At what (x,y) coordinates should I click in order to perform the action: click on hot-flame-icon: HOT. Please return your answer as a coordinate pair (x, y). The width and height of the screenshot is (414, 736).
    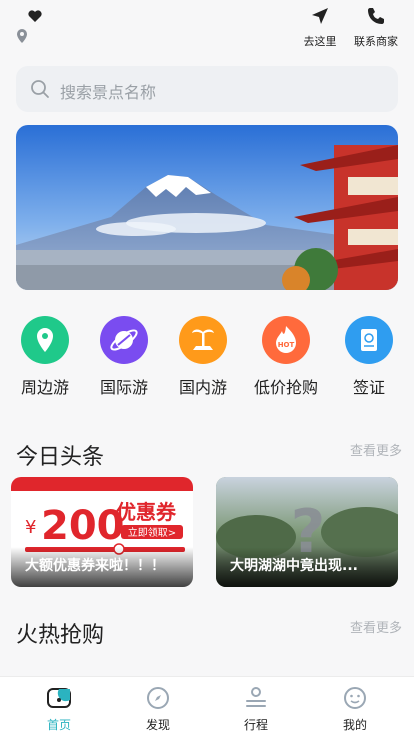
    Looking at the image, I should click on (286, 340).